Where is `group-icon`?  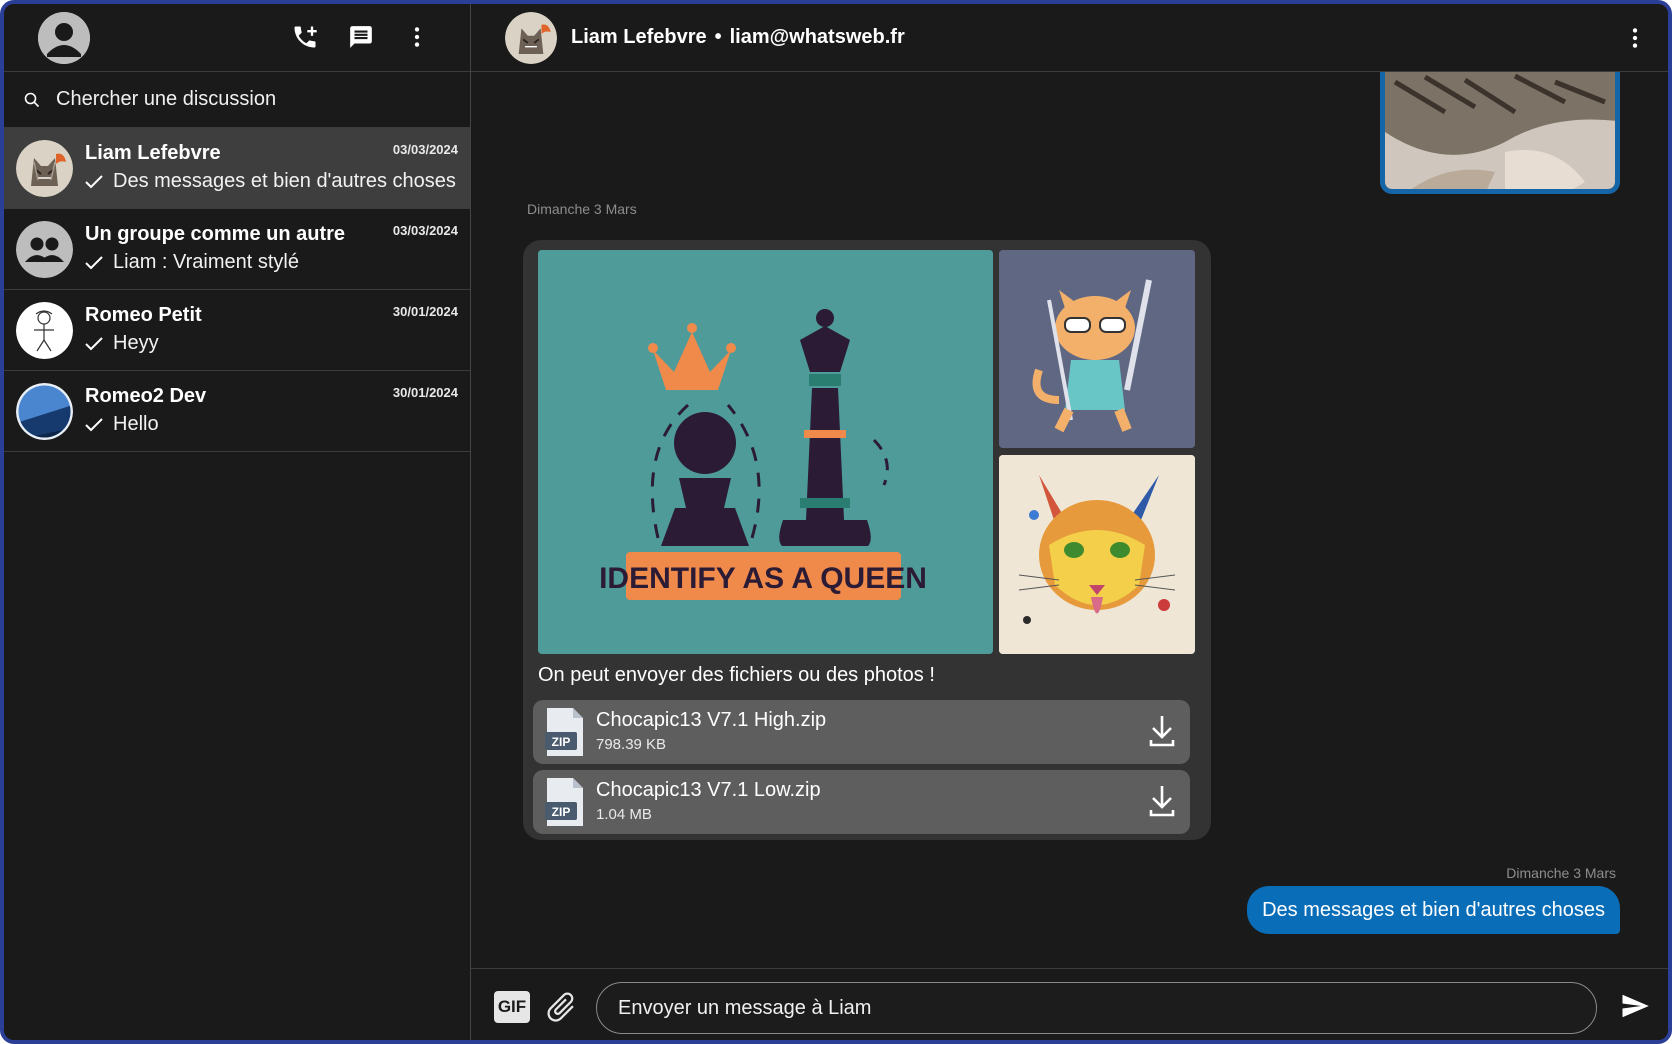
group-icon is located at coordinates (44, 249).